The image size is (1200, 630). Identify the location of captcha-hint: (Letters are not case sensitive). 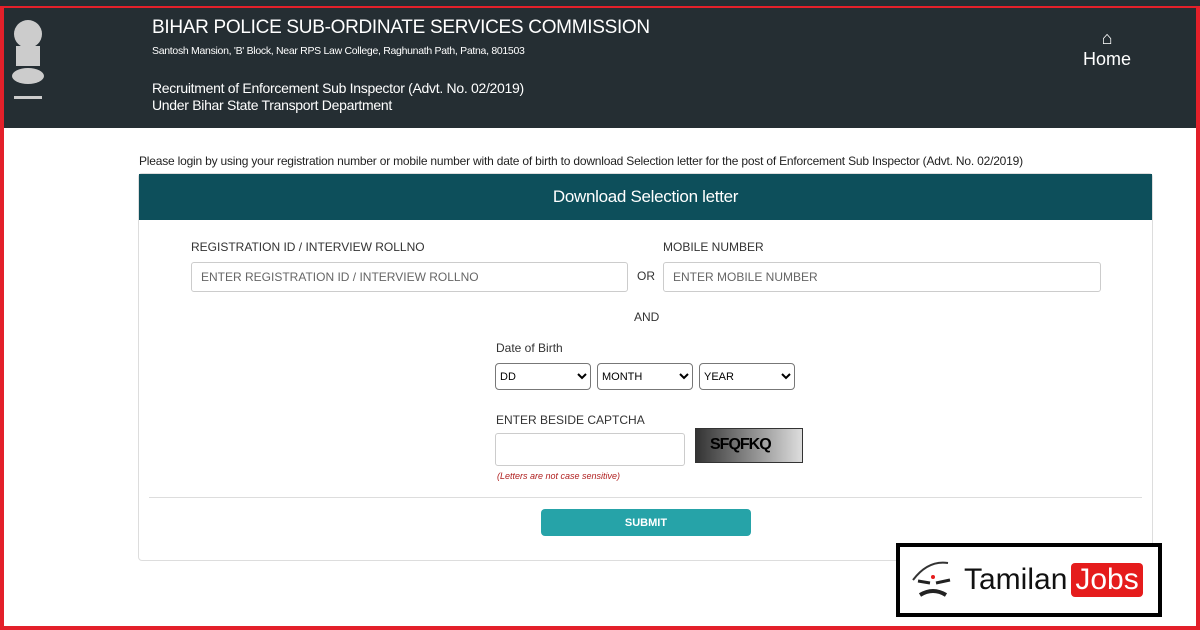
(559, 476).